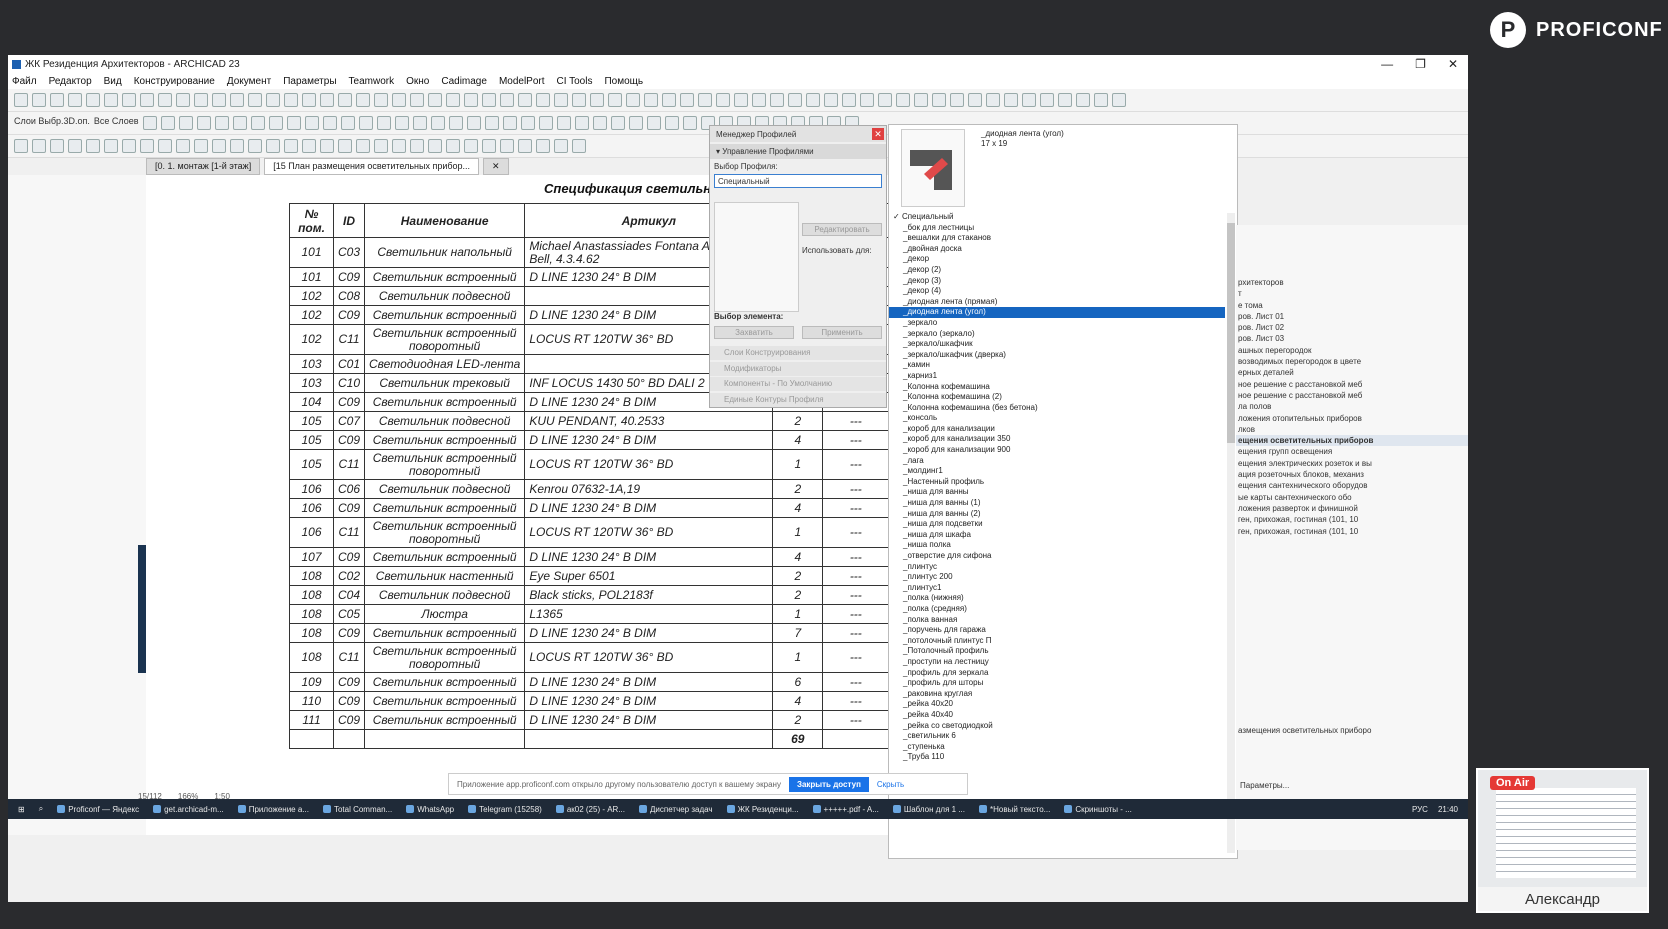 Image resolution: width=1668 pixels, height=929 pixels. What do you see at coordinates (1057, 694) in the screenshot?
I see `profile-list-item: _раковина круглая` at bounding box center [1057, 694].